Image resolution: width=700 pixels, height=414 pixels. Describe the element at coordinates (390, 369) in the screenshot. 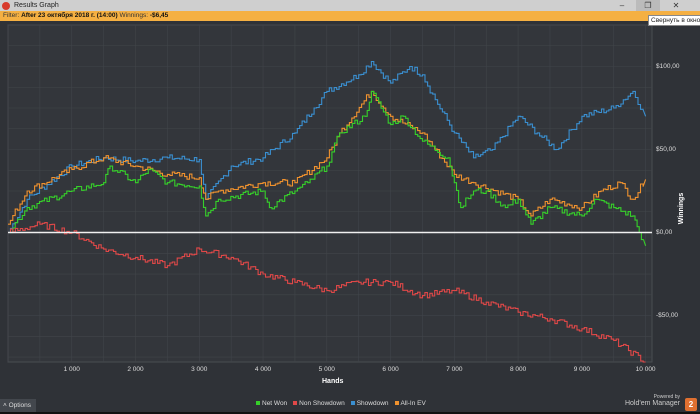

I see `x-tick-label: 6 000` at that location.